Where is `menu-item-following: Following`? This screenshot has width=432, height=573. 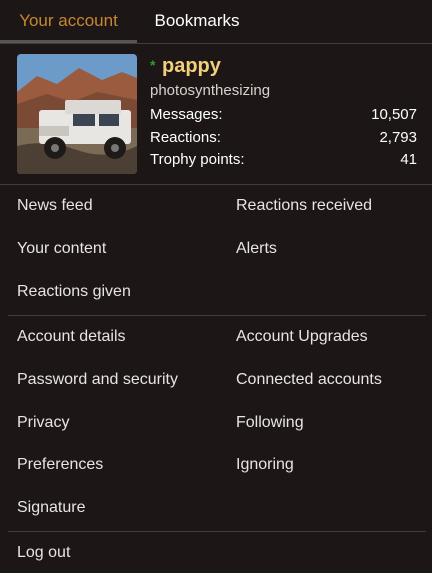
menu-item-following: Following is located at coordinates (270, 423).